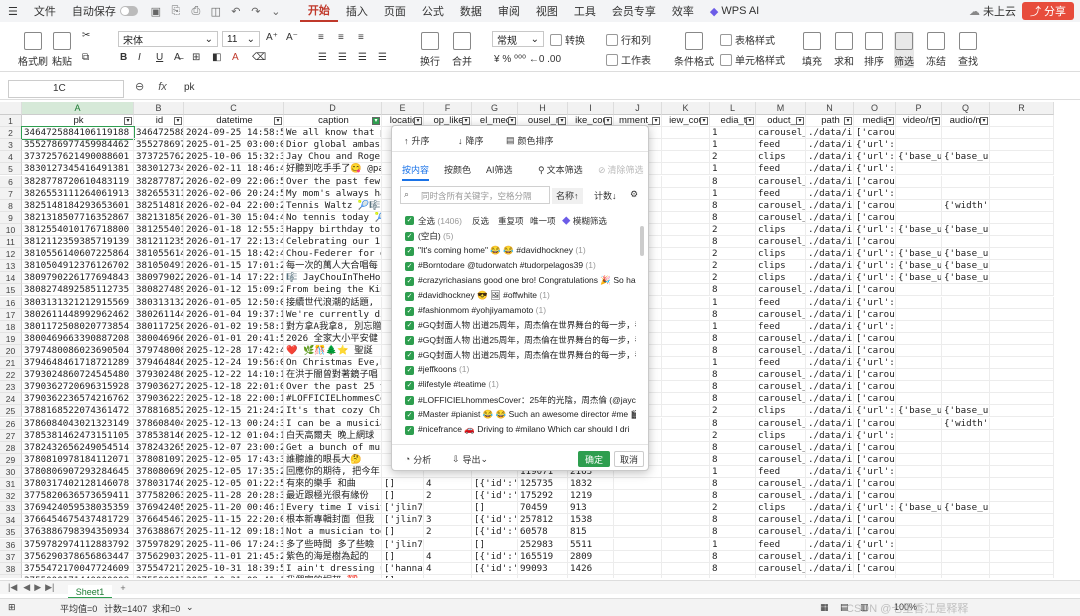 This screenshot has width=1080, height=616. I want to click on freeze-button: 冻结, so click(936, 50).